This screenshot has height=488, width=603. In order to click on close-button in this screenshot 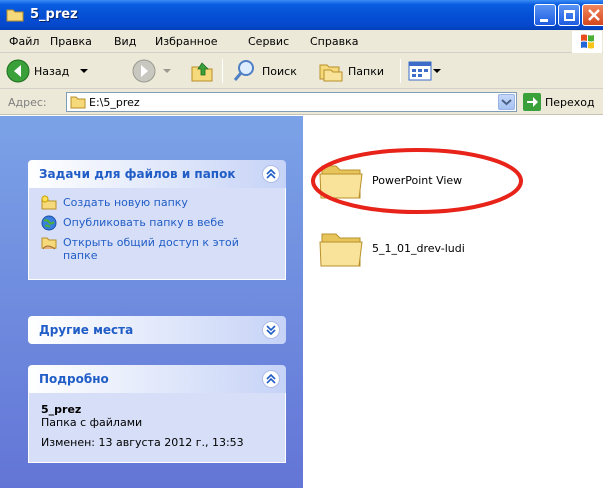, I will do `click(592, 15)`.